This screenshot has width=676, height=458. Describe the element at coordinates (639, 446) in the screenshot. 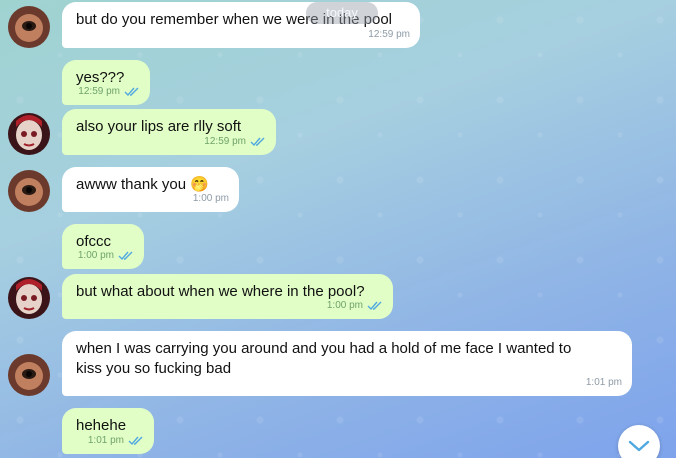

I see `chevron-down-icon` at that location.